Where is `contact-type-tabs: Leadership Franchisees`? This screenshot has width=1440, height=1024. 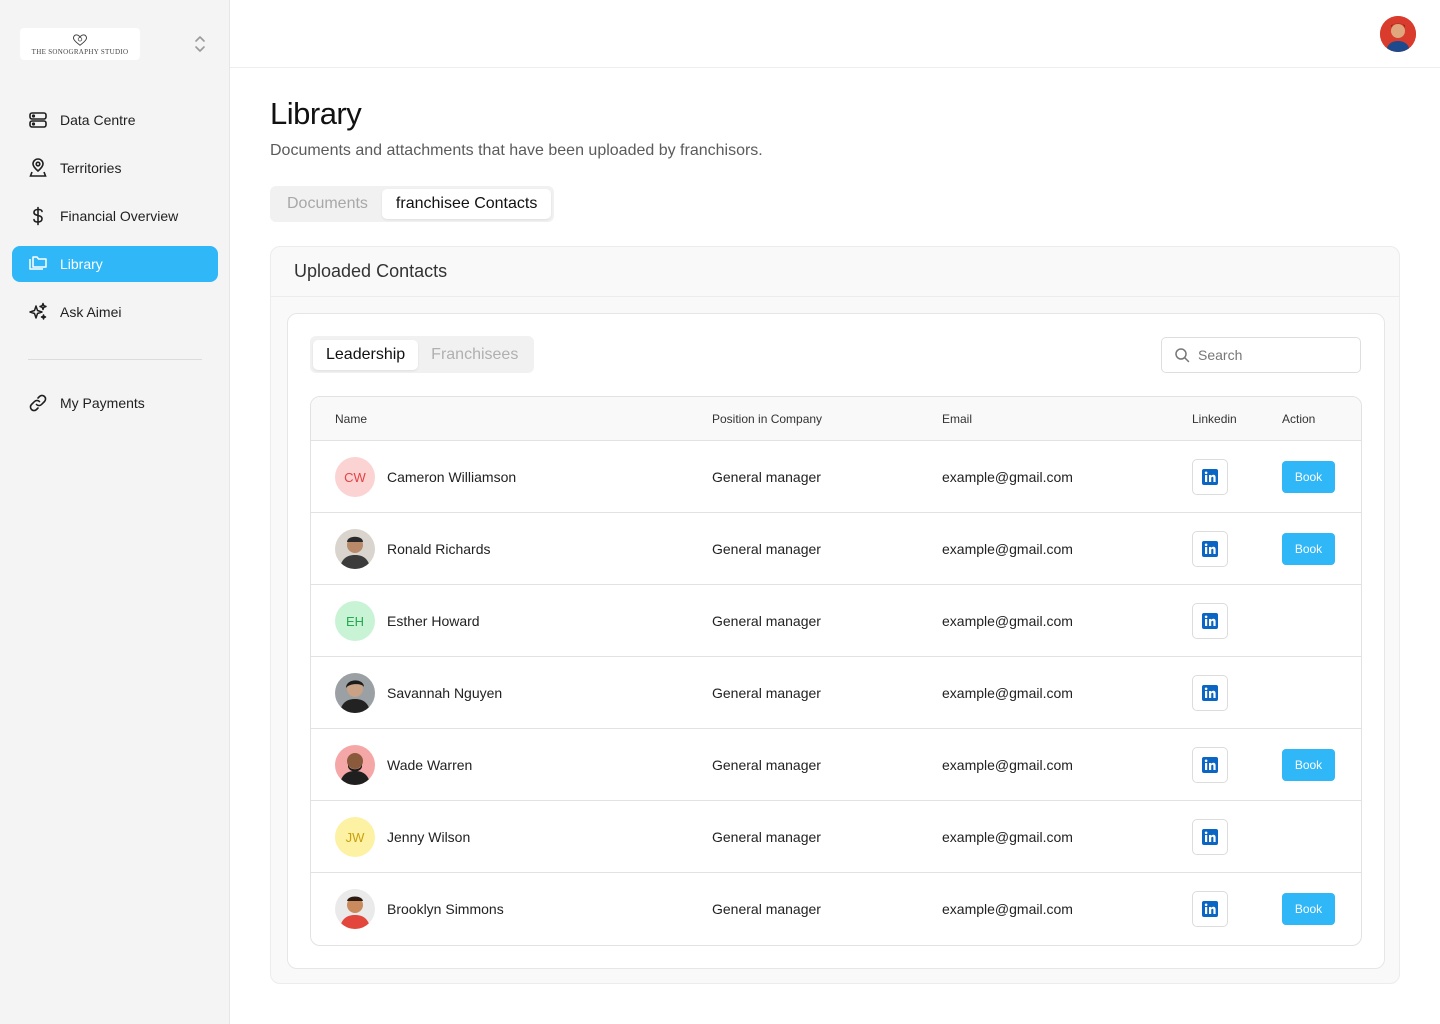 contact-type-tabs: Leadership Franchisees is located at coordinates (422, 354).